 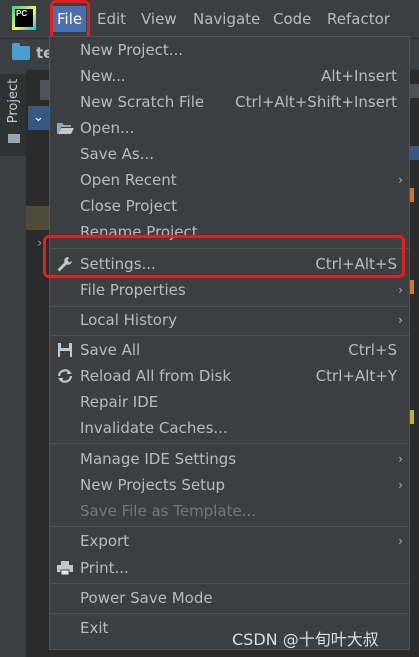 I want to click on menu-item-power-save-mode: Power Save Mode, so click(x=229, y=598).